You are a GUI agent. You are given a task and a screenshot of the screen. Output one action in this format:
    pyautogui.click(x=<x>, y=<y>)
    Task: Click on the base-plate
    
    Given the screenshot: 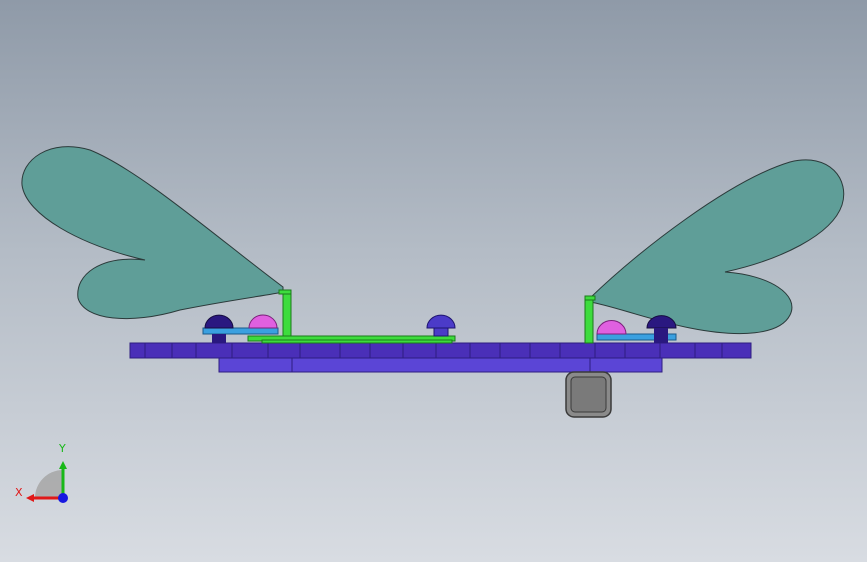 What is the action you would take?
    pyautogui.click(x=440, y=350)
    